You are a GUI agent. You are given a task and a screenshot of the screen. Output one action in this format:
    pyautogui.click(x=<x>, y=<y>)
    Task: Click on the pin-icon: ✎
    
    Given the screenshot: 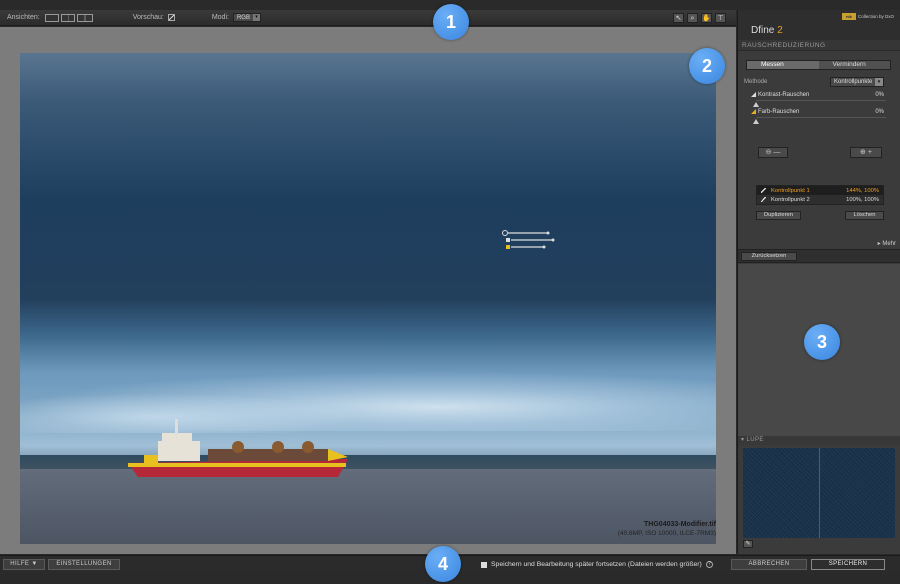 What is the action you would take?
    pyautogui.click(x=748, y=544)
    